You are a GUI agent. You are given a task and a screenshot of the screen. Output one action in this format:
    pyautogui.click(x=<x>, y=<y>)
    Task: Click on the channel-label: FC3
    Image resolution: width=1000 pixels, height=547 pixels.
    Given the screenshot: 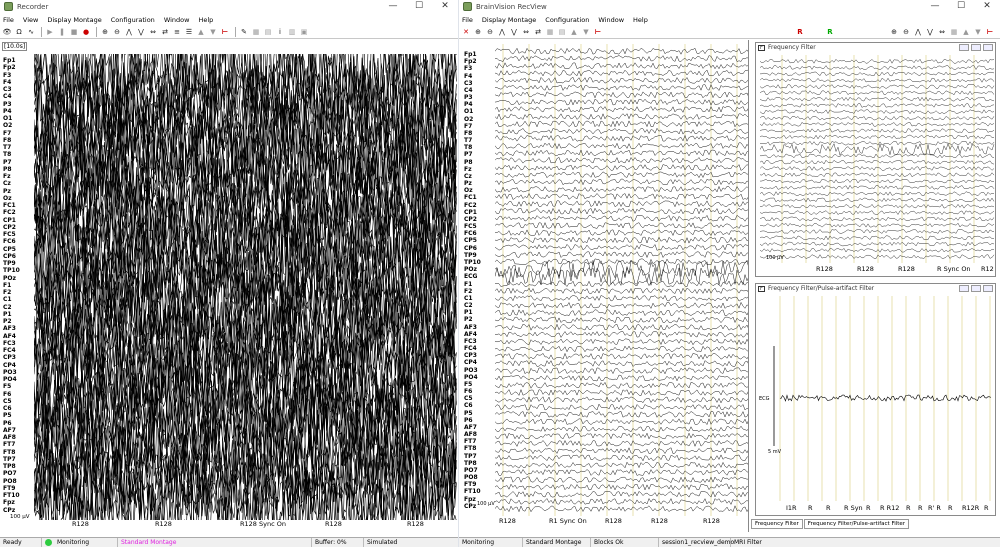 What is the action you would take?
    pyautogui.click(x=9, y=343)
    